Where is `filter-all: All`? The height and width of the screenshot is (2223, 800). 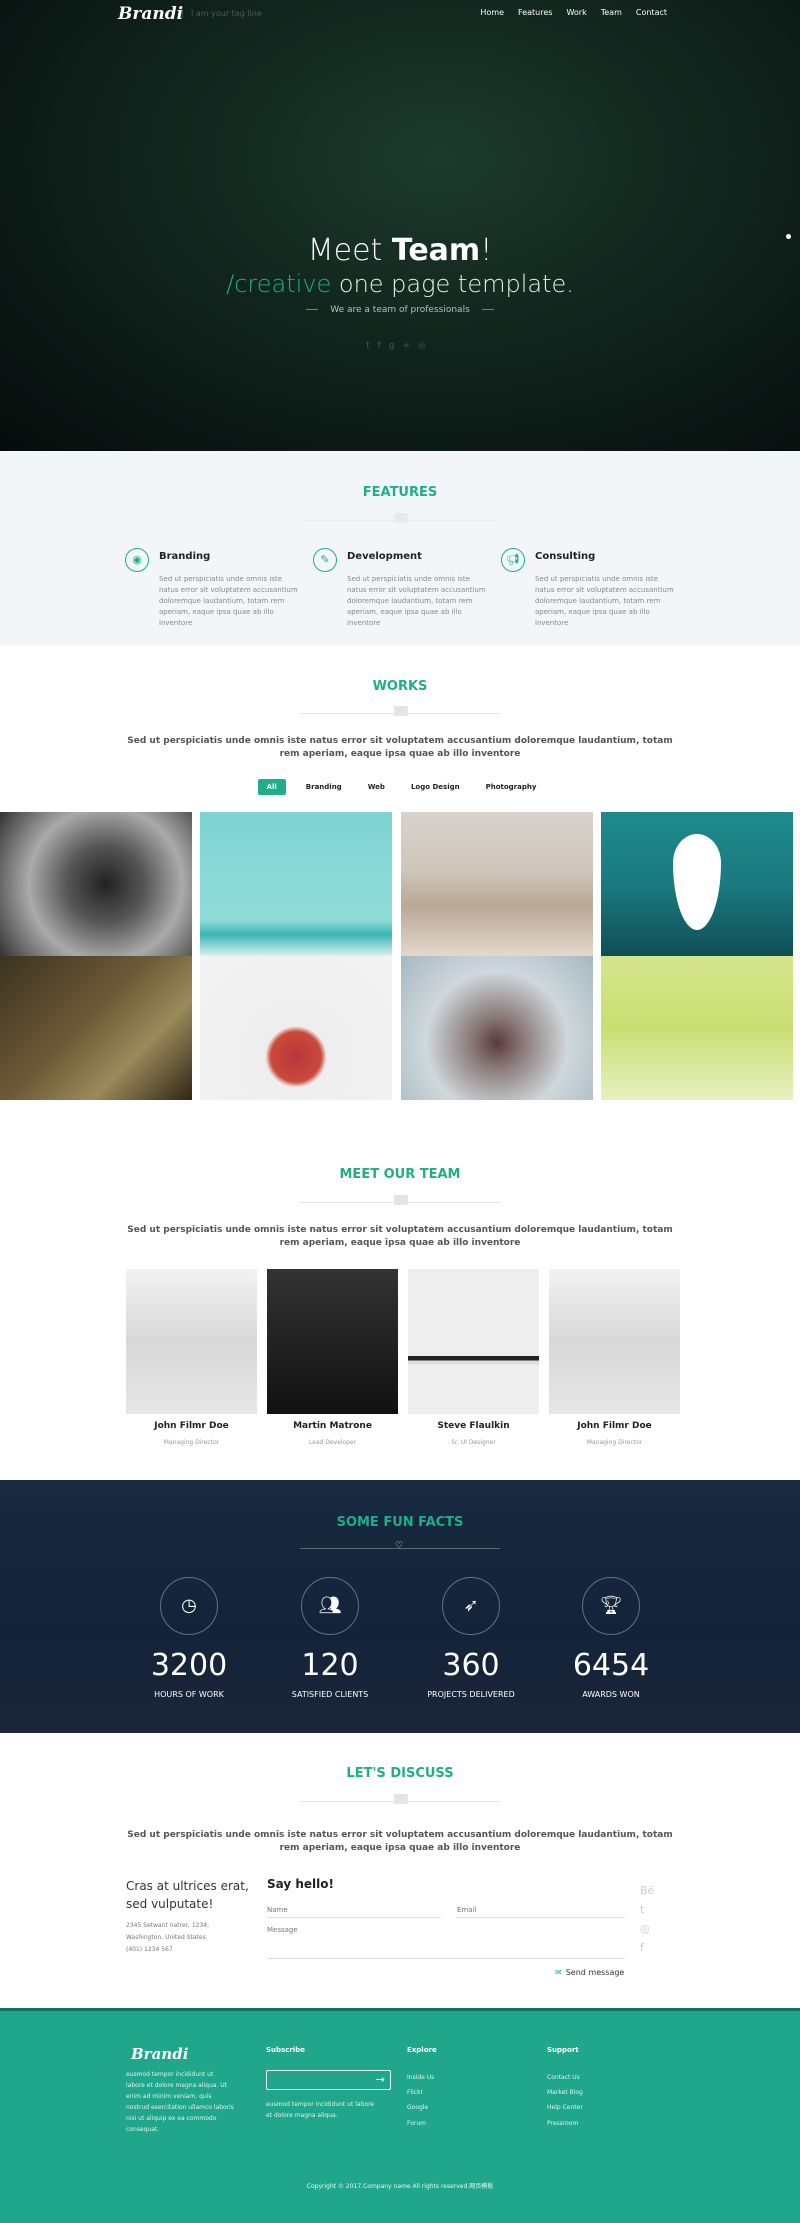
filter-all: All is located at coordinates (271, 787).